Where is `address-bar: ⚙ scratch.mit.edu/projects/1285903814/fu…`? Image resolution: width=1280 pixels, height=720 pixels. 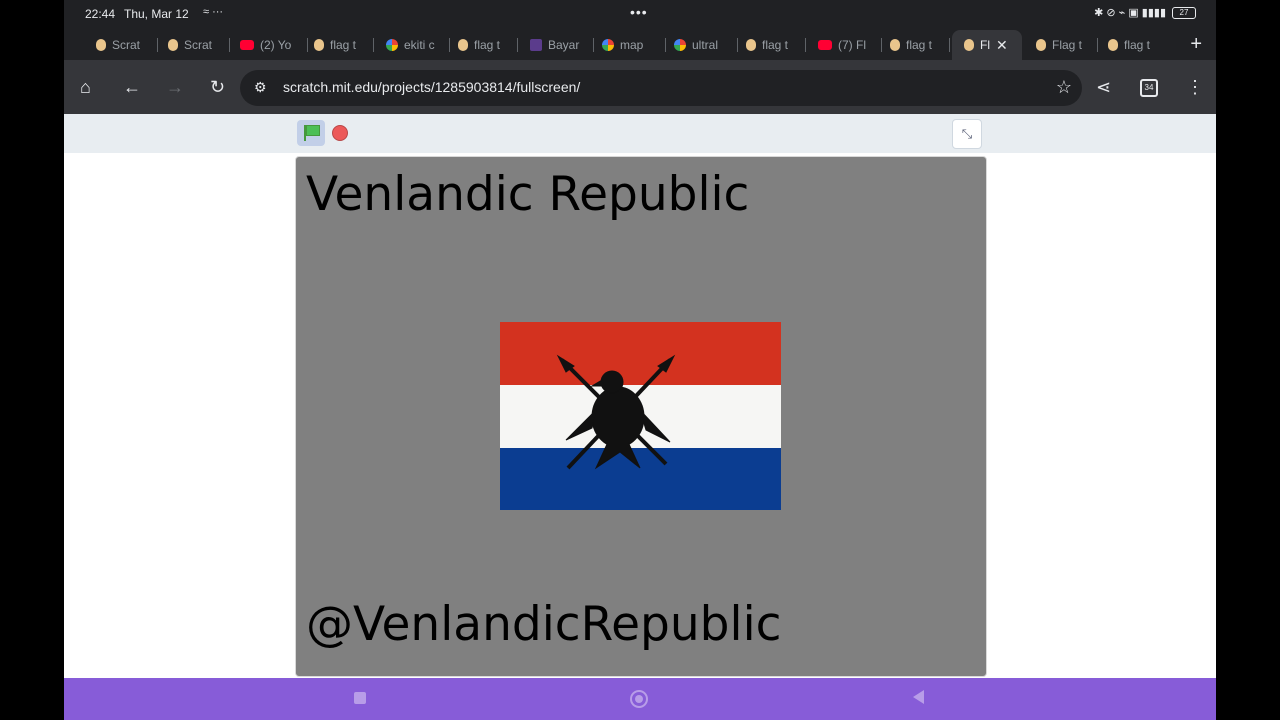
address-bar: ⚙ scratch.mit.edu/projects/1285903814/fu… is located at coordinates (661, 88).